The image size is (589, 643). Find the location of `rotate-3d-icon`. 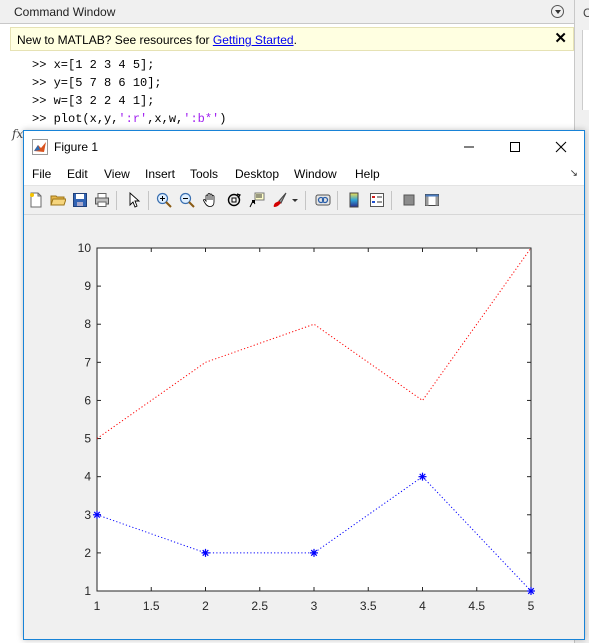

rotate-3d-icon is located at coordinates (234, 200).